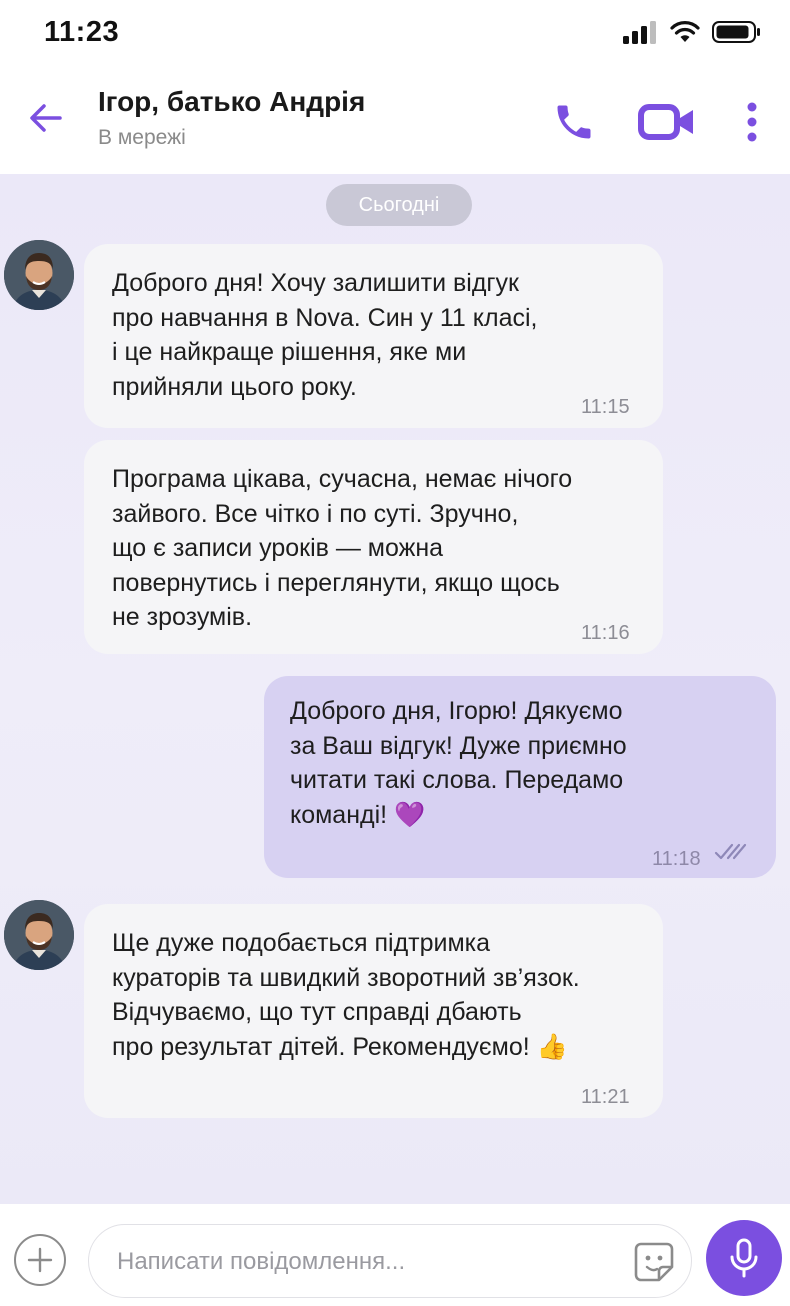 The height and width of the screenshot is (1306, 790). What do you see at coordinates (639, 32) in the screenshot?
I see `cellular-signal-icon` at bounding box center [639, 32].